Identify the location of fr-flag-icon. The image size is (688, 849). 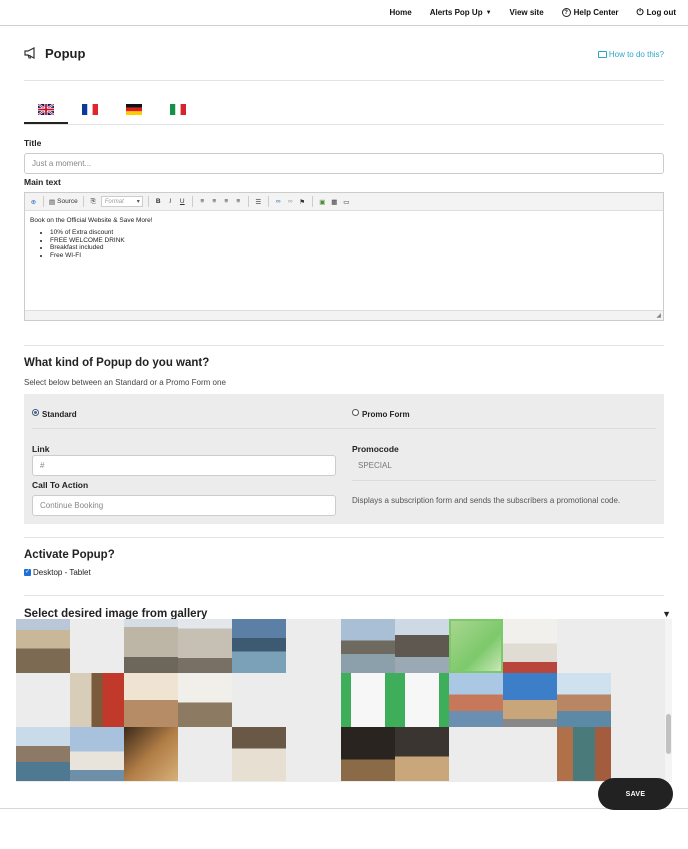
(90, 109).